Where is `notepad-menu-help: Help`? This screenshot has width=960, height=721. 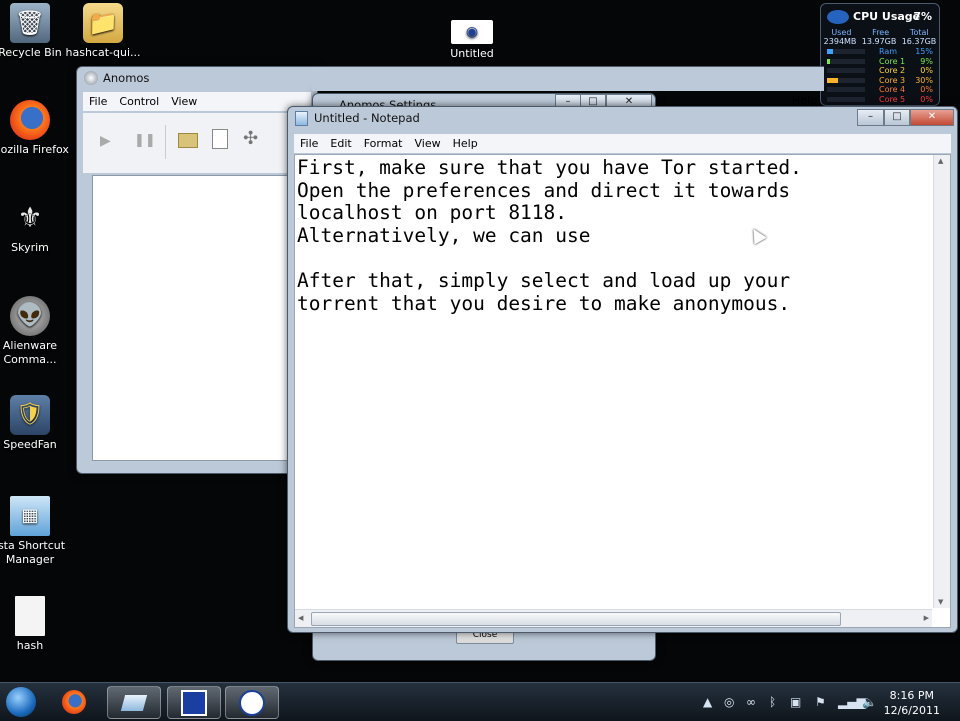 notepad-menu-help: Help is located at coordinates (465, 143).